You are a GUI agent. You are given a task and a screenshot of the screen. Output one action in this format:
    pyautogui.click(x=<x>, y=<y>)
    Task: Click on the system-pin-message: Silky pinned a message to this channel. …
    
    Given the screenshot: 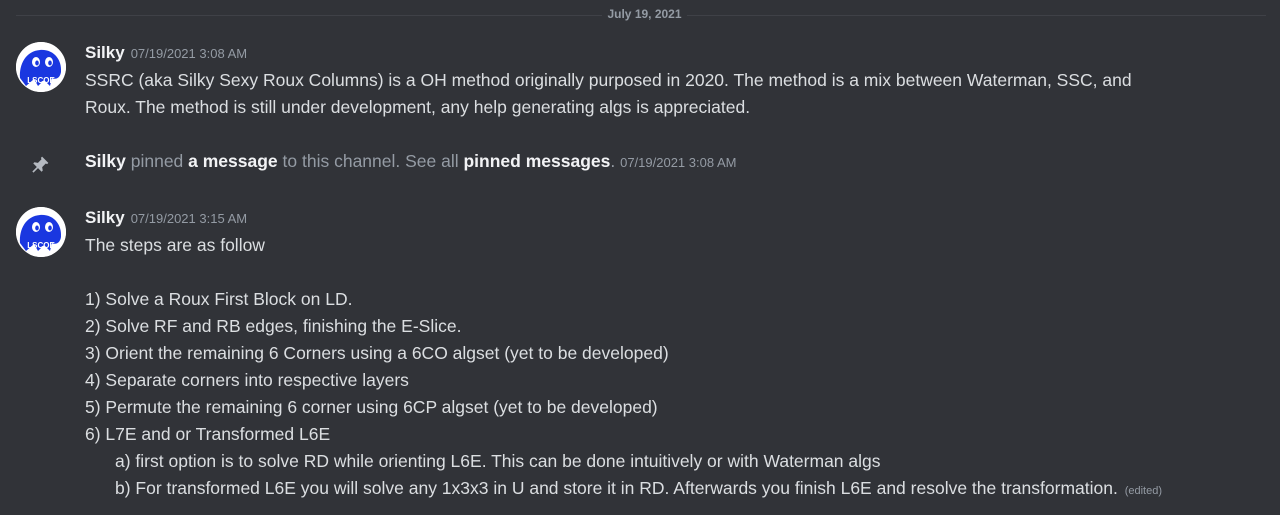 What is the action you would take?
    pyautogui.click(x=640, y=163)
    